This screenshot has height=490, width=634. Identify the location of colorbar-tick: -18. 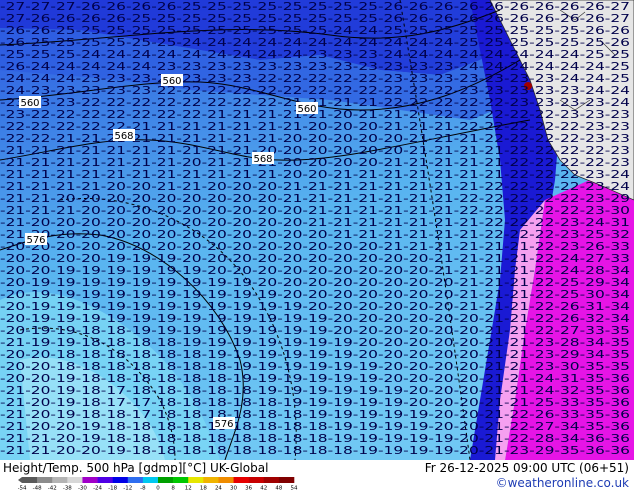
(112, 488).